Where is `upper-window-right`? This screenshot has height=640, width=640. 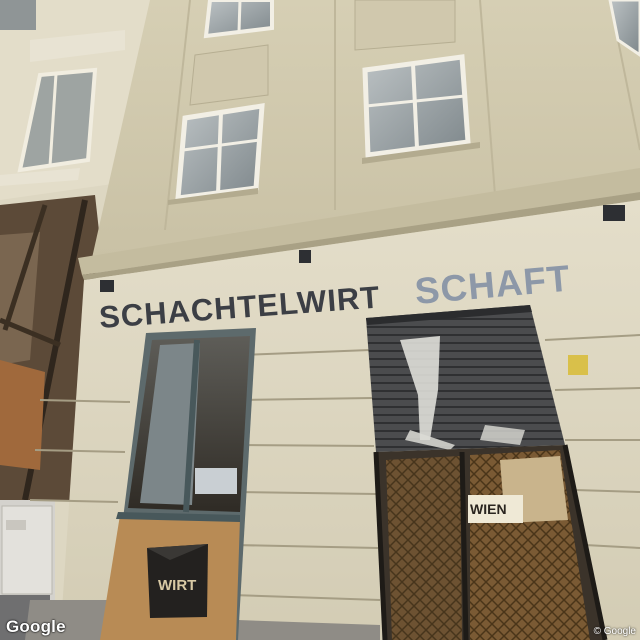 upper-window-right is located at coordinates (416, 106).